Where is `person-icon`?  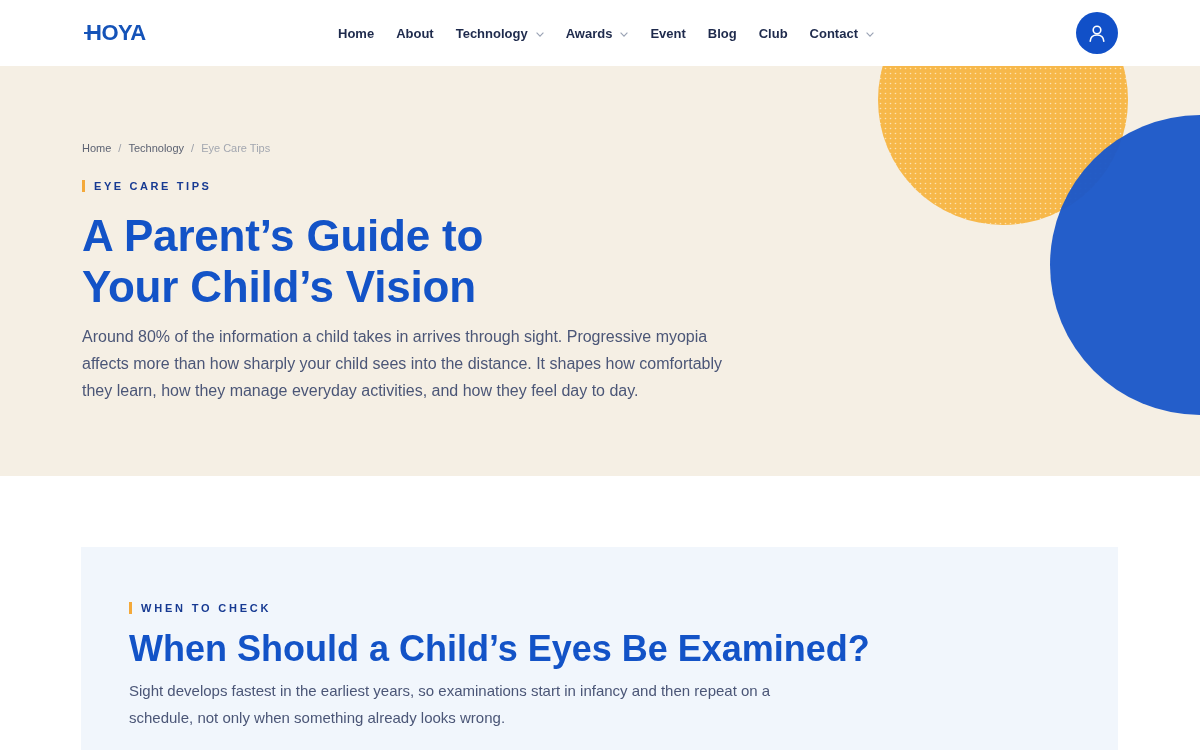 person-icon is located at coordinates (1097, 33).